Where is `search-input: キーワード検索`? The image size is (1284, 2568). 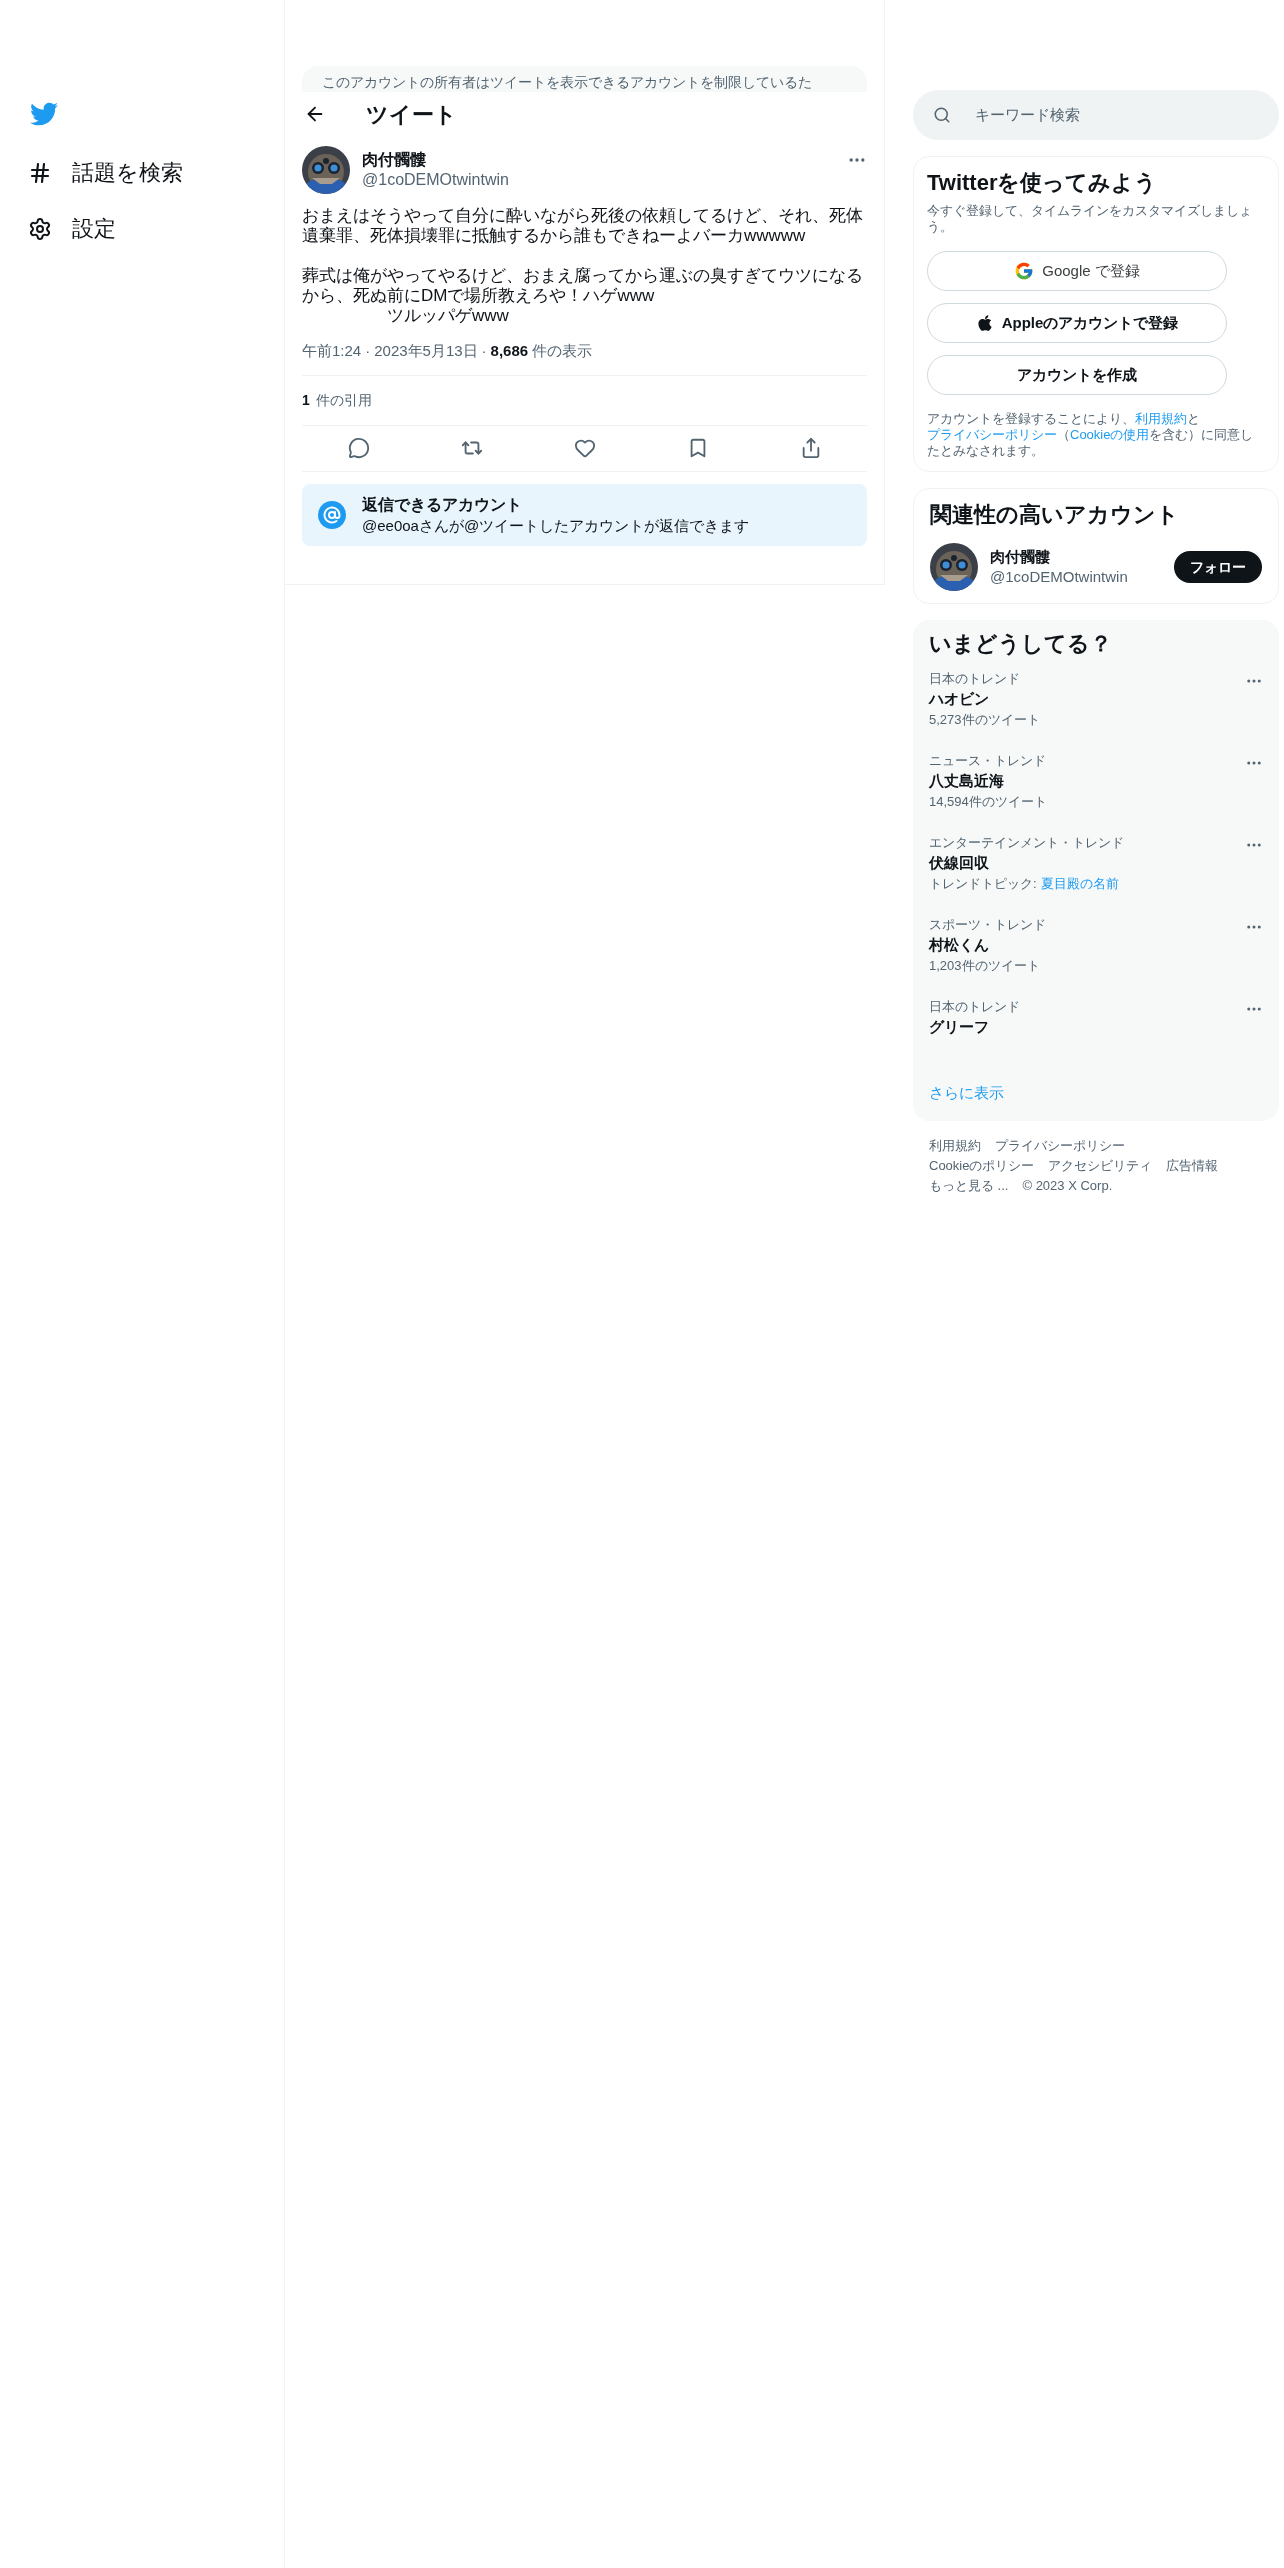
search-input: キーワード検索 is located at coordinates (1117, 115).